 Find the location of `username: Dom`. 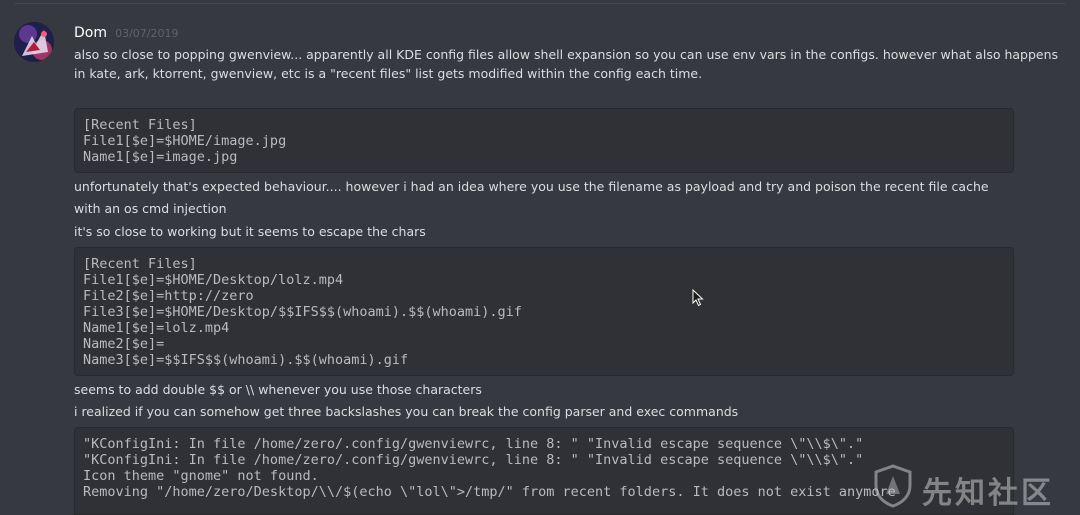

username: Dom is located at coordinates (90, 33).